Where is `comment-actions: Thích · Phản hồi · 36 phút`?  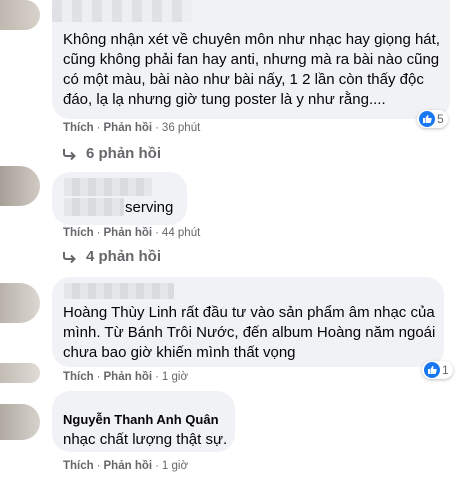 comment-actions: Thích · Phản hồi · 36 phút is located at coordinates (131, 128).